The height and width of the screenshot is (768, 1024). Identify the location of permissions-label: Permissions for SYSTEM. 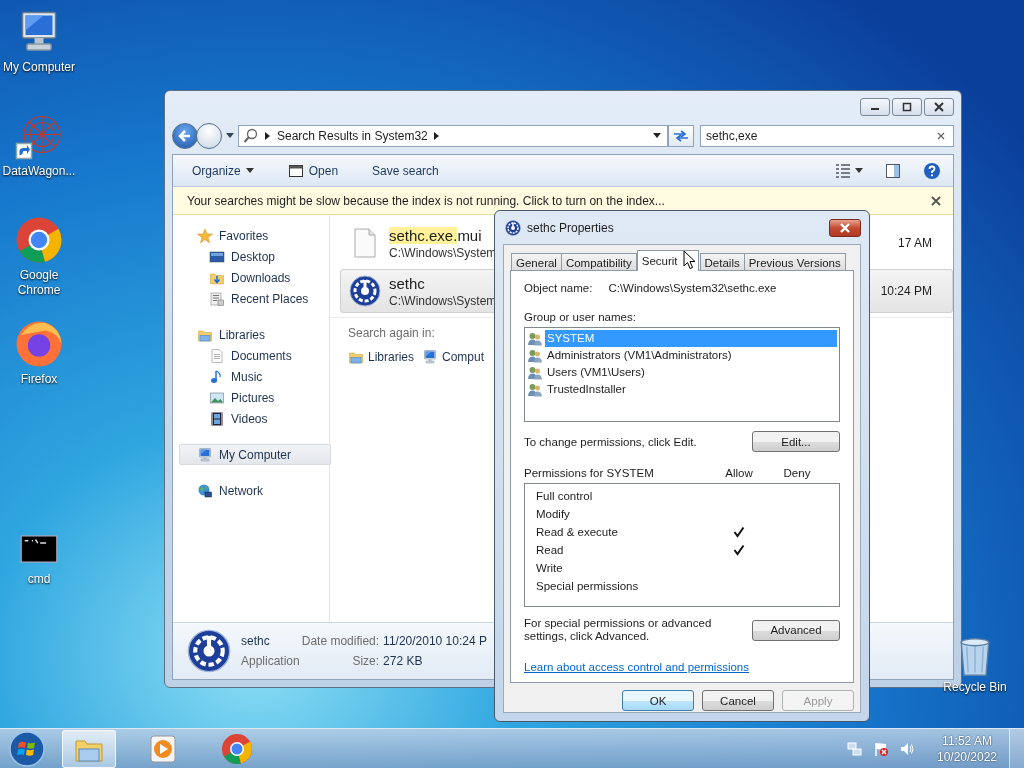
(589, 473).